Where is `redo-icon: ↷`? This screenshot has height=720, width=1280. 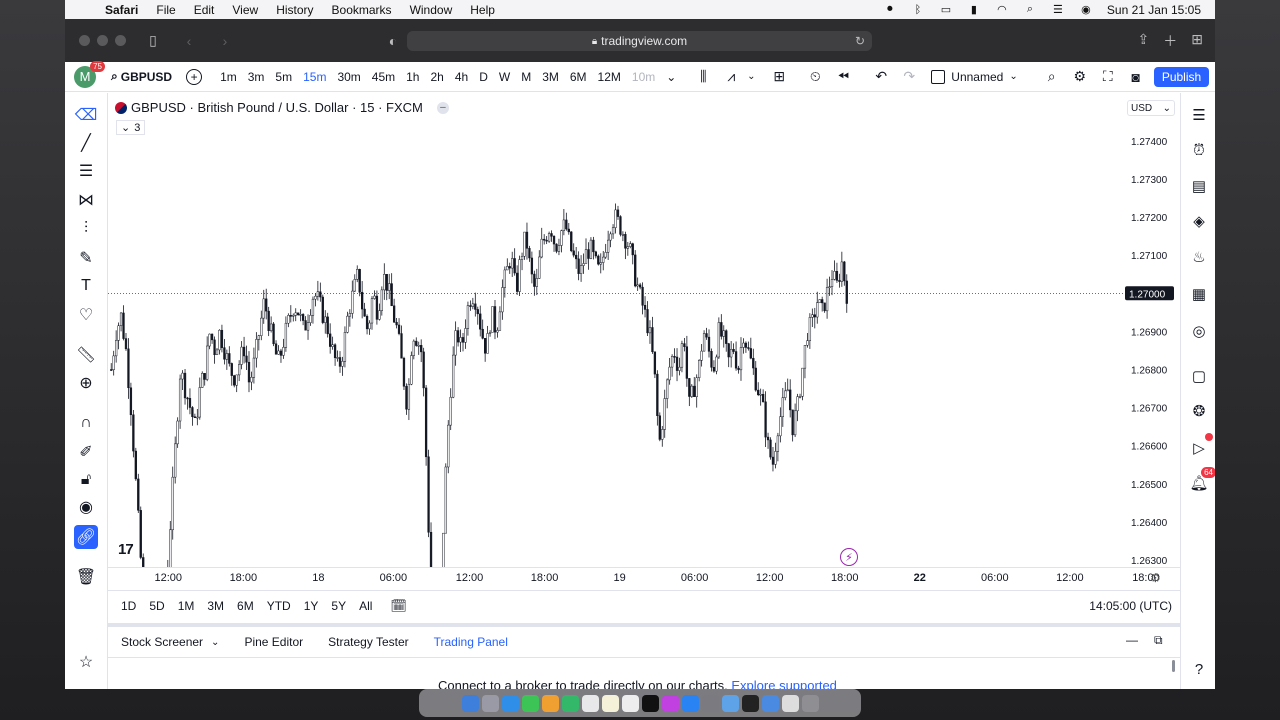 redo-icon: ↷ is located at coordinates (909, 76).